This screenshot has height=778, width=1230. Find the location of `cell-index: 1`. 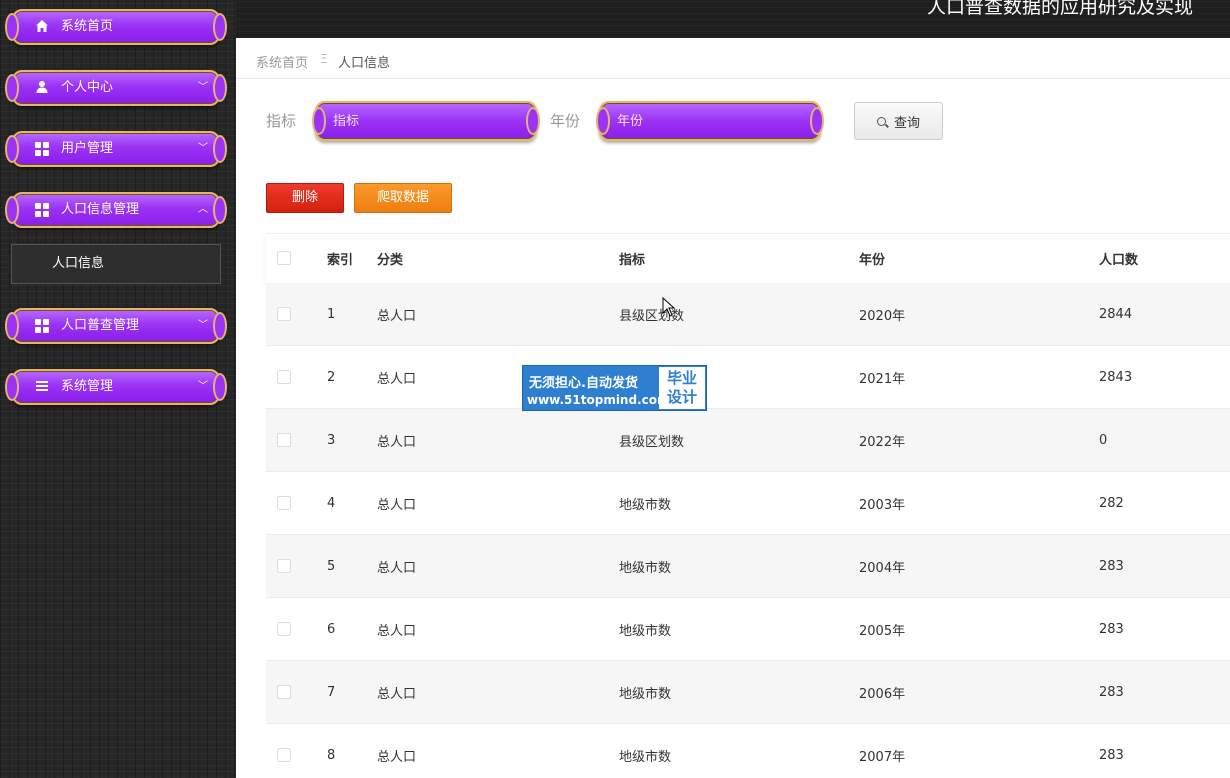

cell-index: 1 is located at coordinates (331, 314).